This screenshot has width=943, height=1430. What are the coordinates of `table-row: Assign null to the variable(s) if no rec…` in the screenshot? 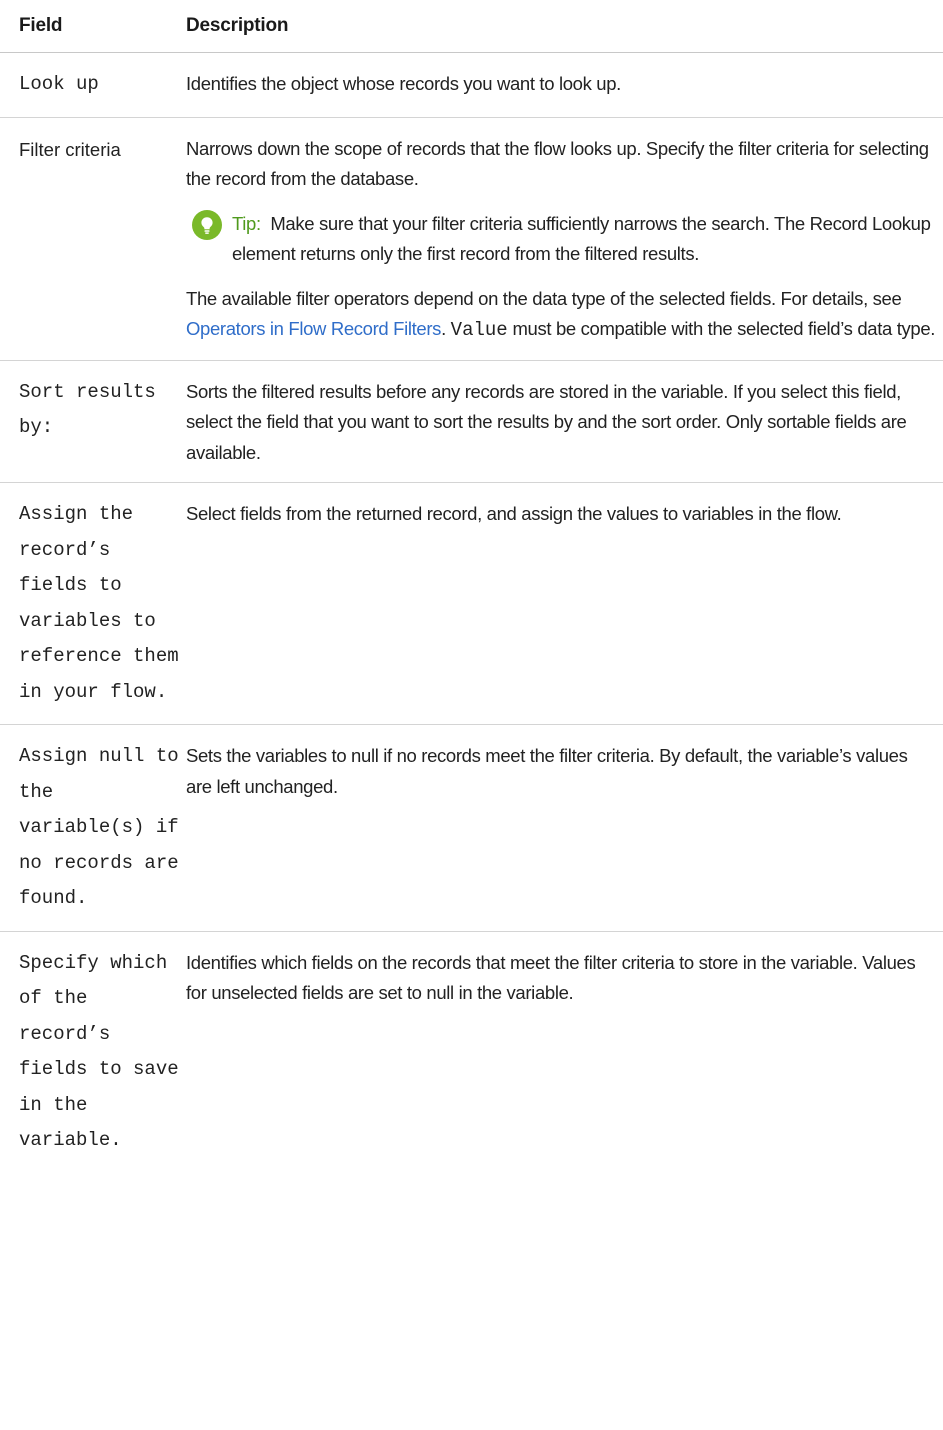 It's located at (471, 828).